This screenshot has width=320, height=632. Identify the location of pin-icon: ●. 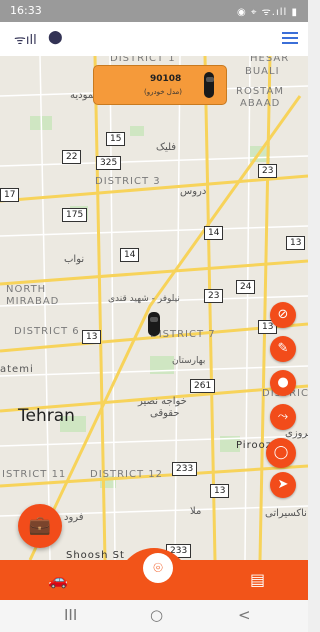
(283, 383).